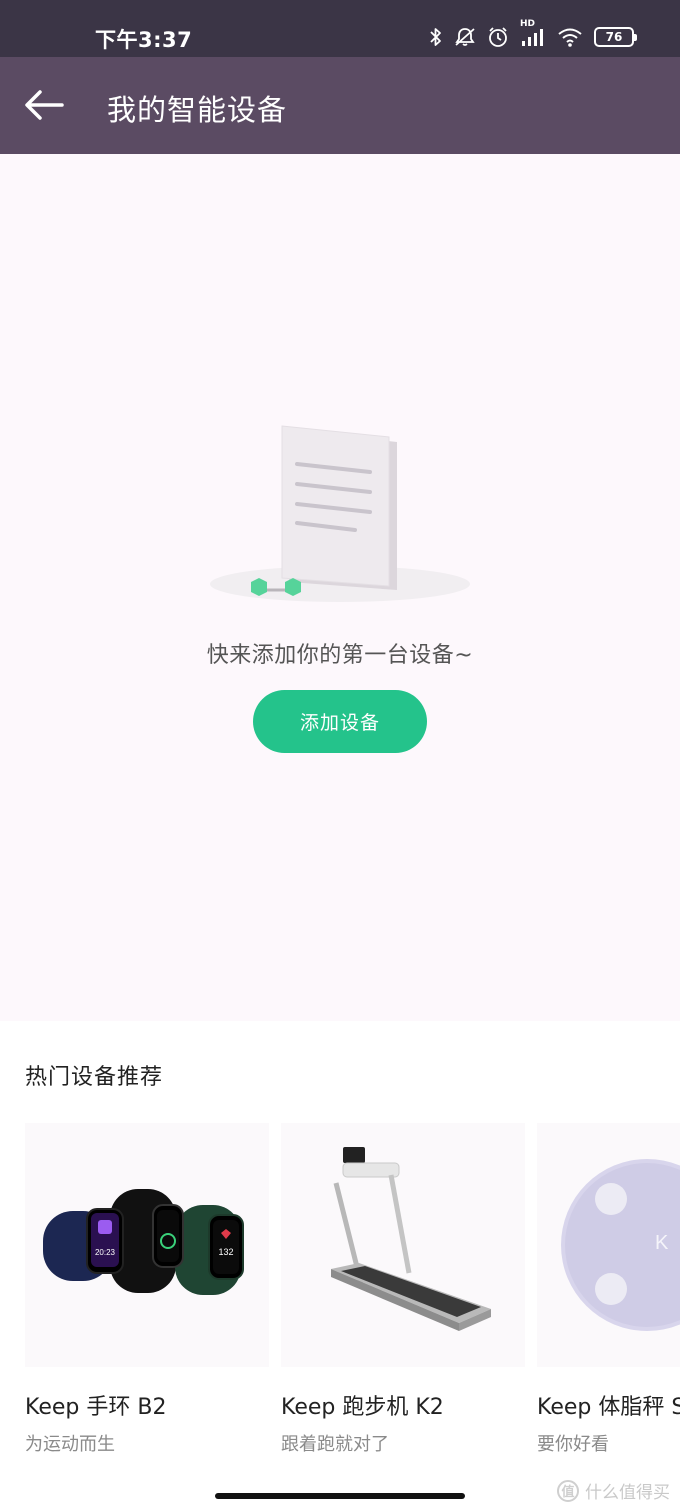 This screenshot has width=680, height=1511. I want to click on app-bar: 我的智能设备, so click(340, 105).